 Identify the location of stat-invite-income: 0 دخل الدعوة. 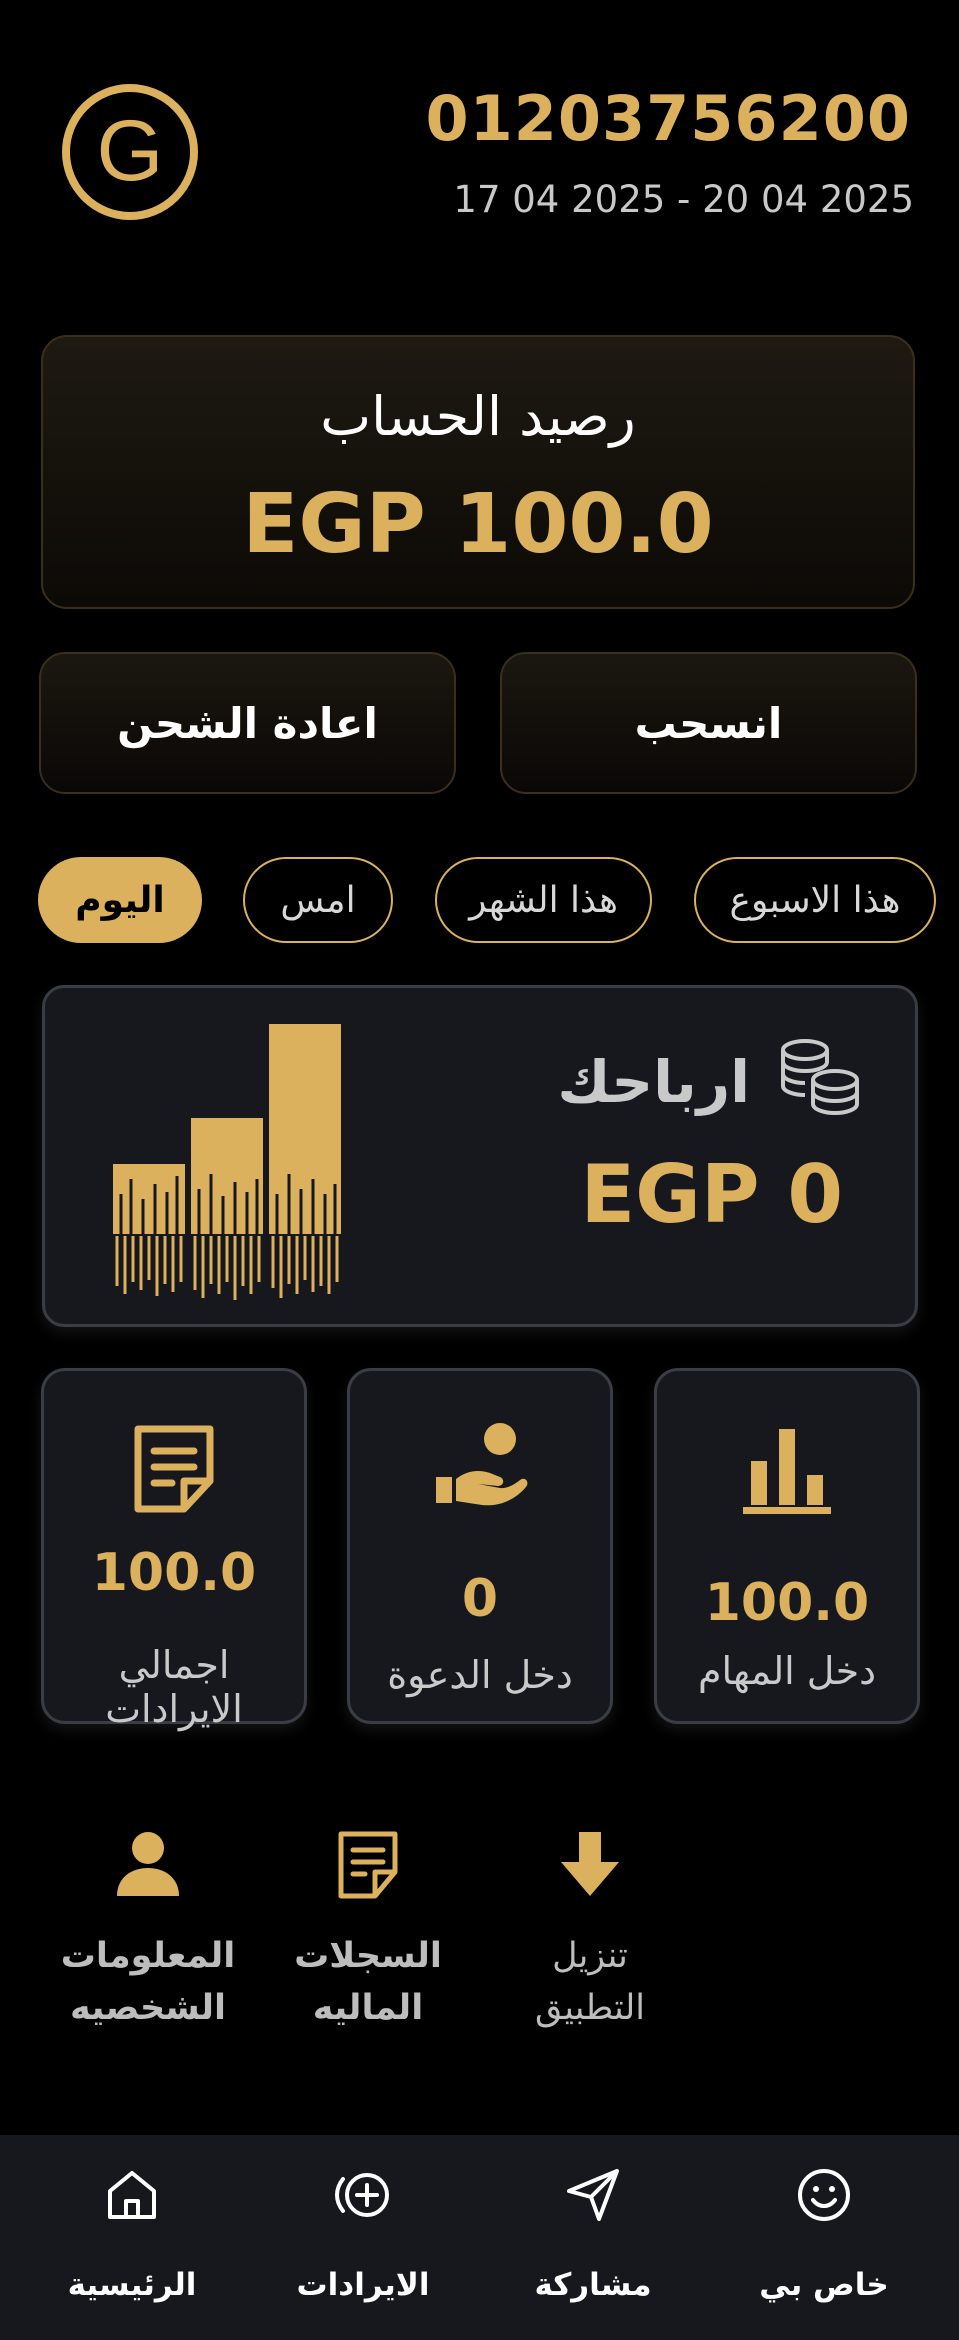
(480, 1546).